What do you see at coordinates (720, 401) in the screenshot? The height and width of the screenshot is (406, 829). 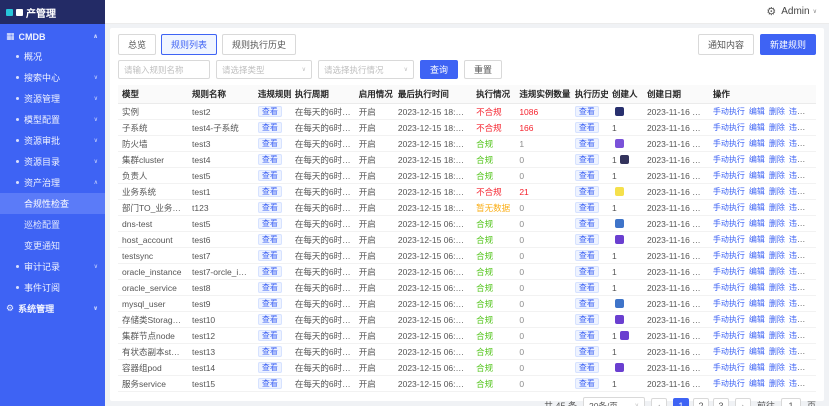 I see `page-number-button: 3` at bounding box center [720, 401].